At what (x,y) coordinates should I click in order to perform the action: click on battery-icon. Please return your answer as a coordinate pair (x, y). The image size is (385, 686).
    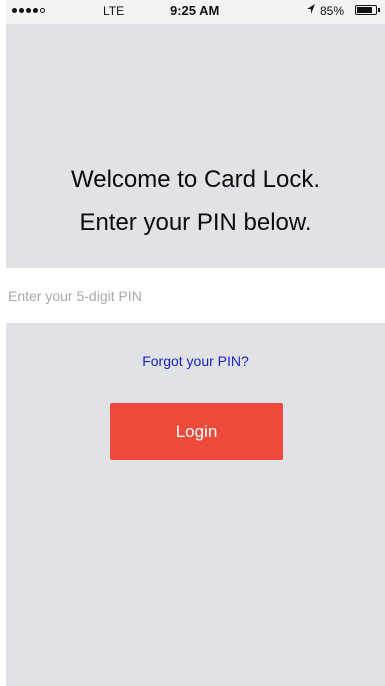
    Looking at the image, I should click on (366, 10).